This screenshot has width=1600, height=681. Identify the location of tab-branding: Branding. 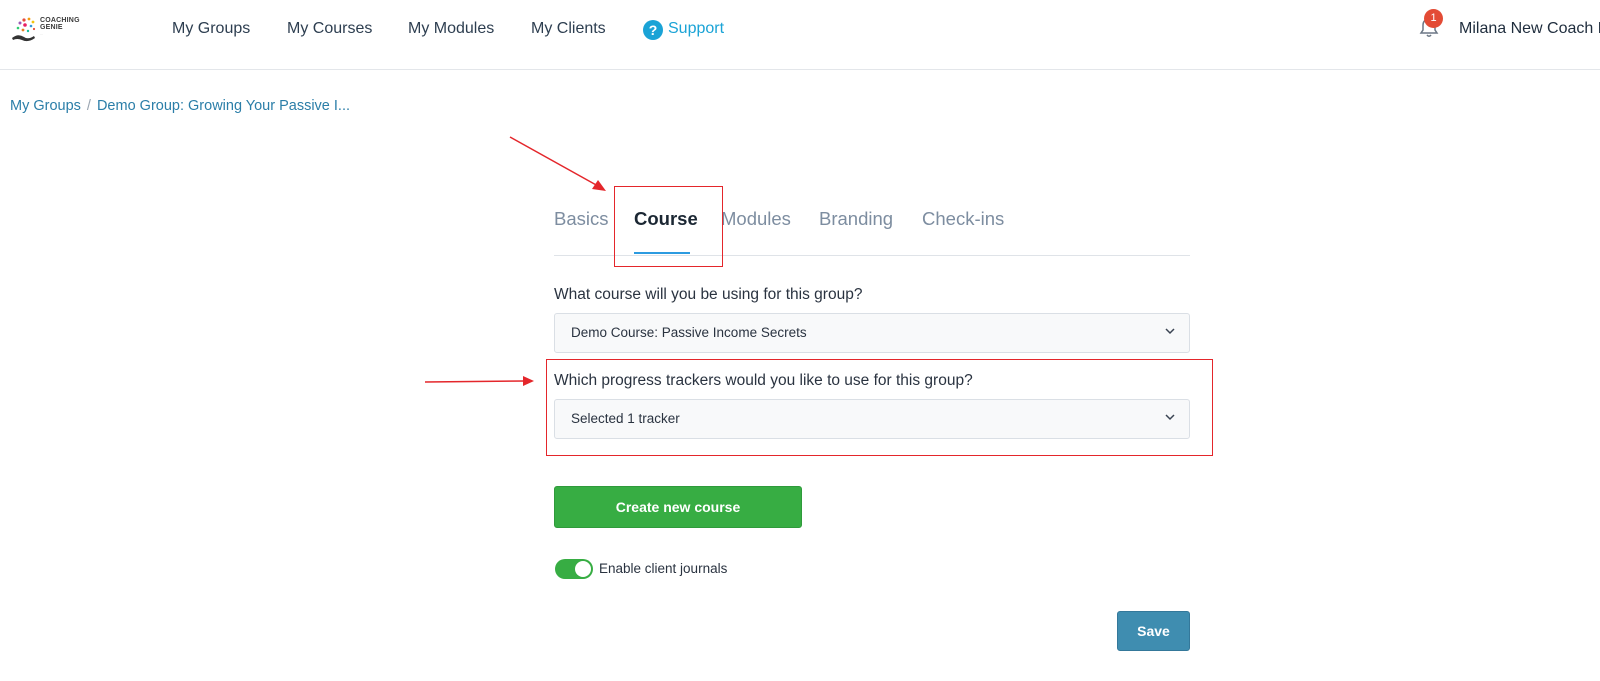
(856, 219).